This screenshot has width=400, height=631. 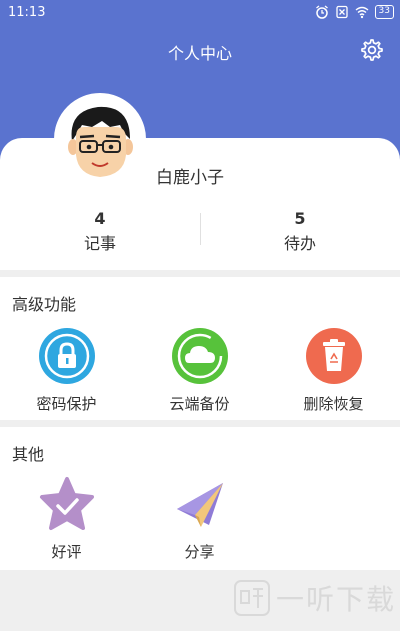 What do you see at coordinates (190, 178) in the screenshot?
I see `username: 白鹿小子` at bounding box center [190, 178].